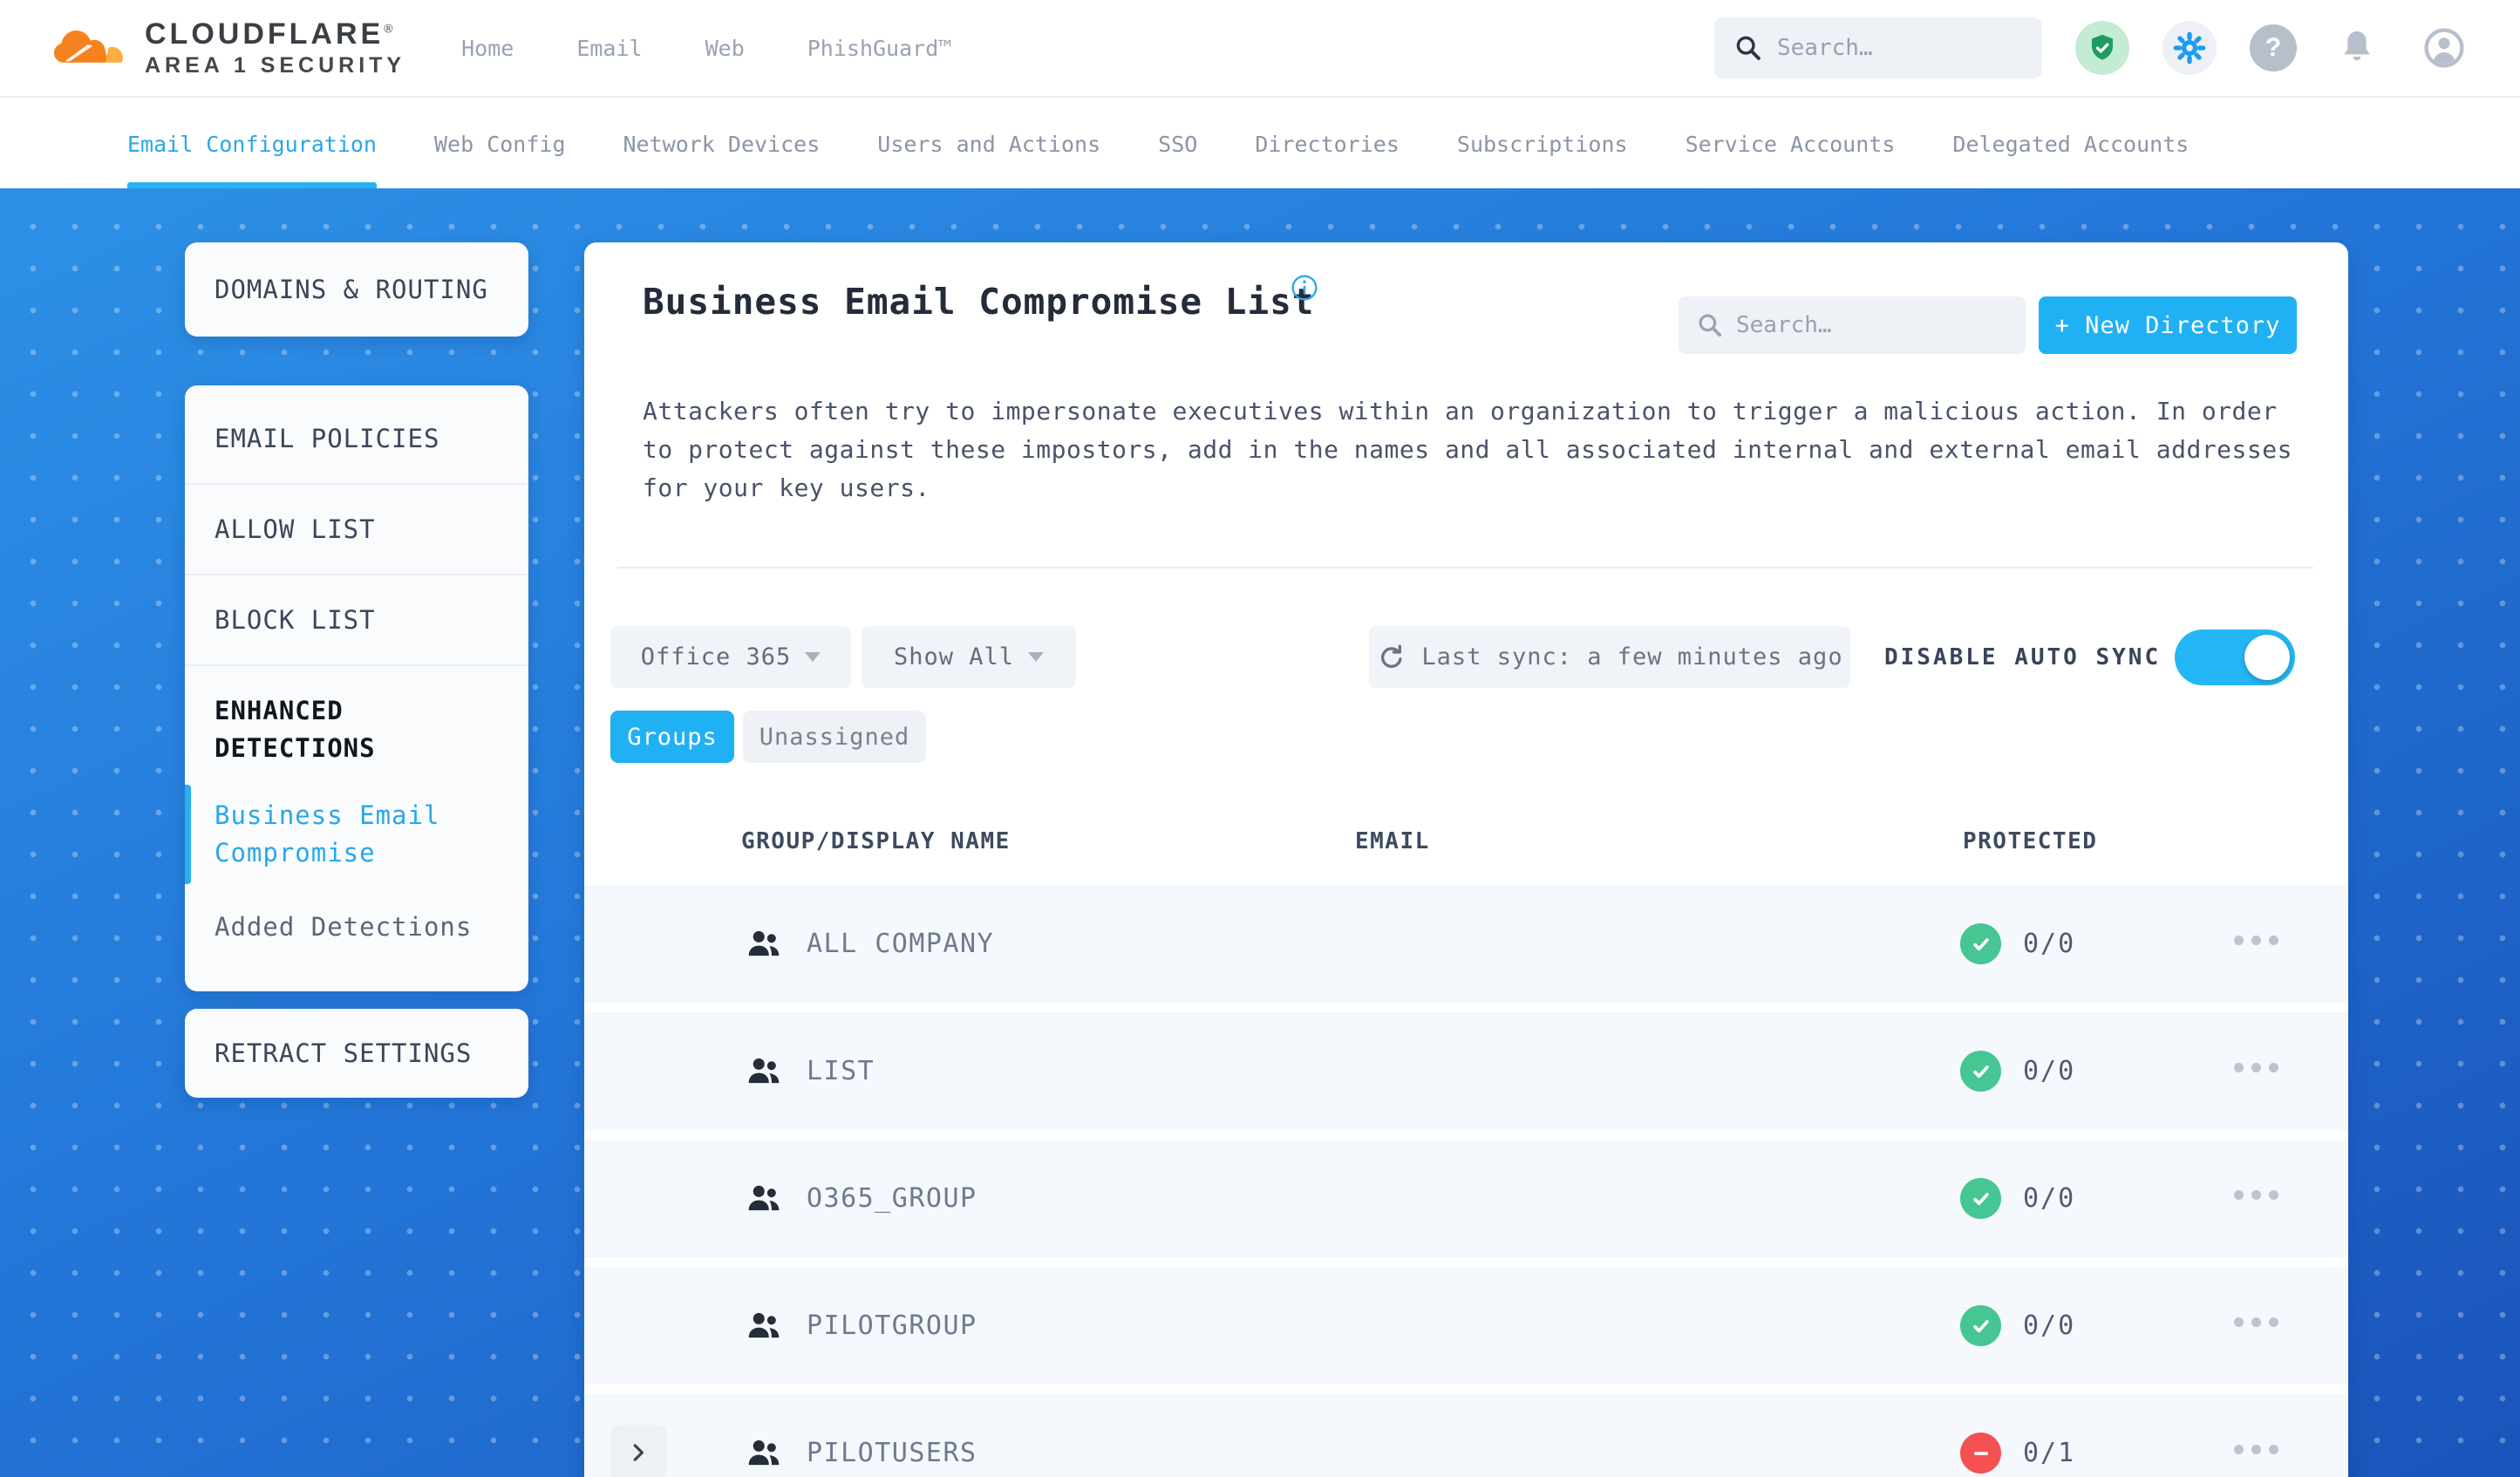 Image resolution: width=2520 pixels, height=1477 pixels. I want to click on auto-sync-toggle, so click(2235, 657).